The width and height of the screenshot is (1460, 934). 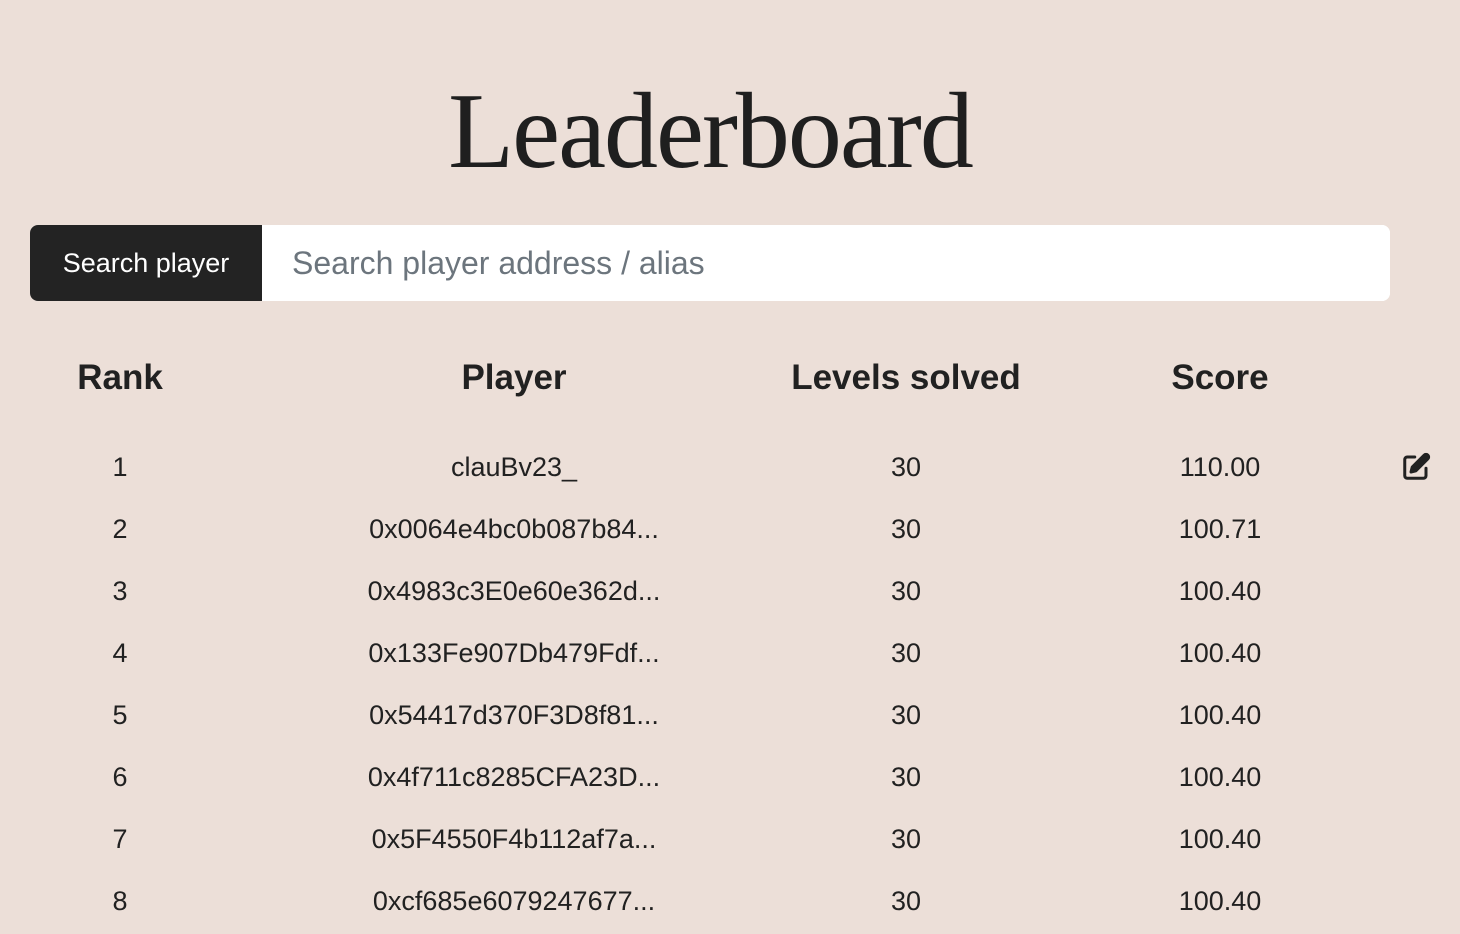 What do you see at coordinates (120, 900) in the screenshot?
I see `rank-cell: 8` at bounding box center [120, 900].